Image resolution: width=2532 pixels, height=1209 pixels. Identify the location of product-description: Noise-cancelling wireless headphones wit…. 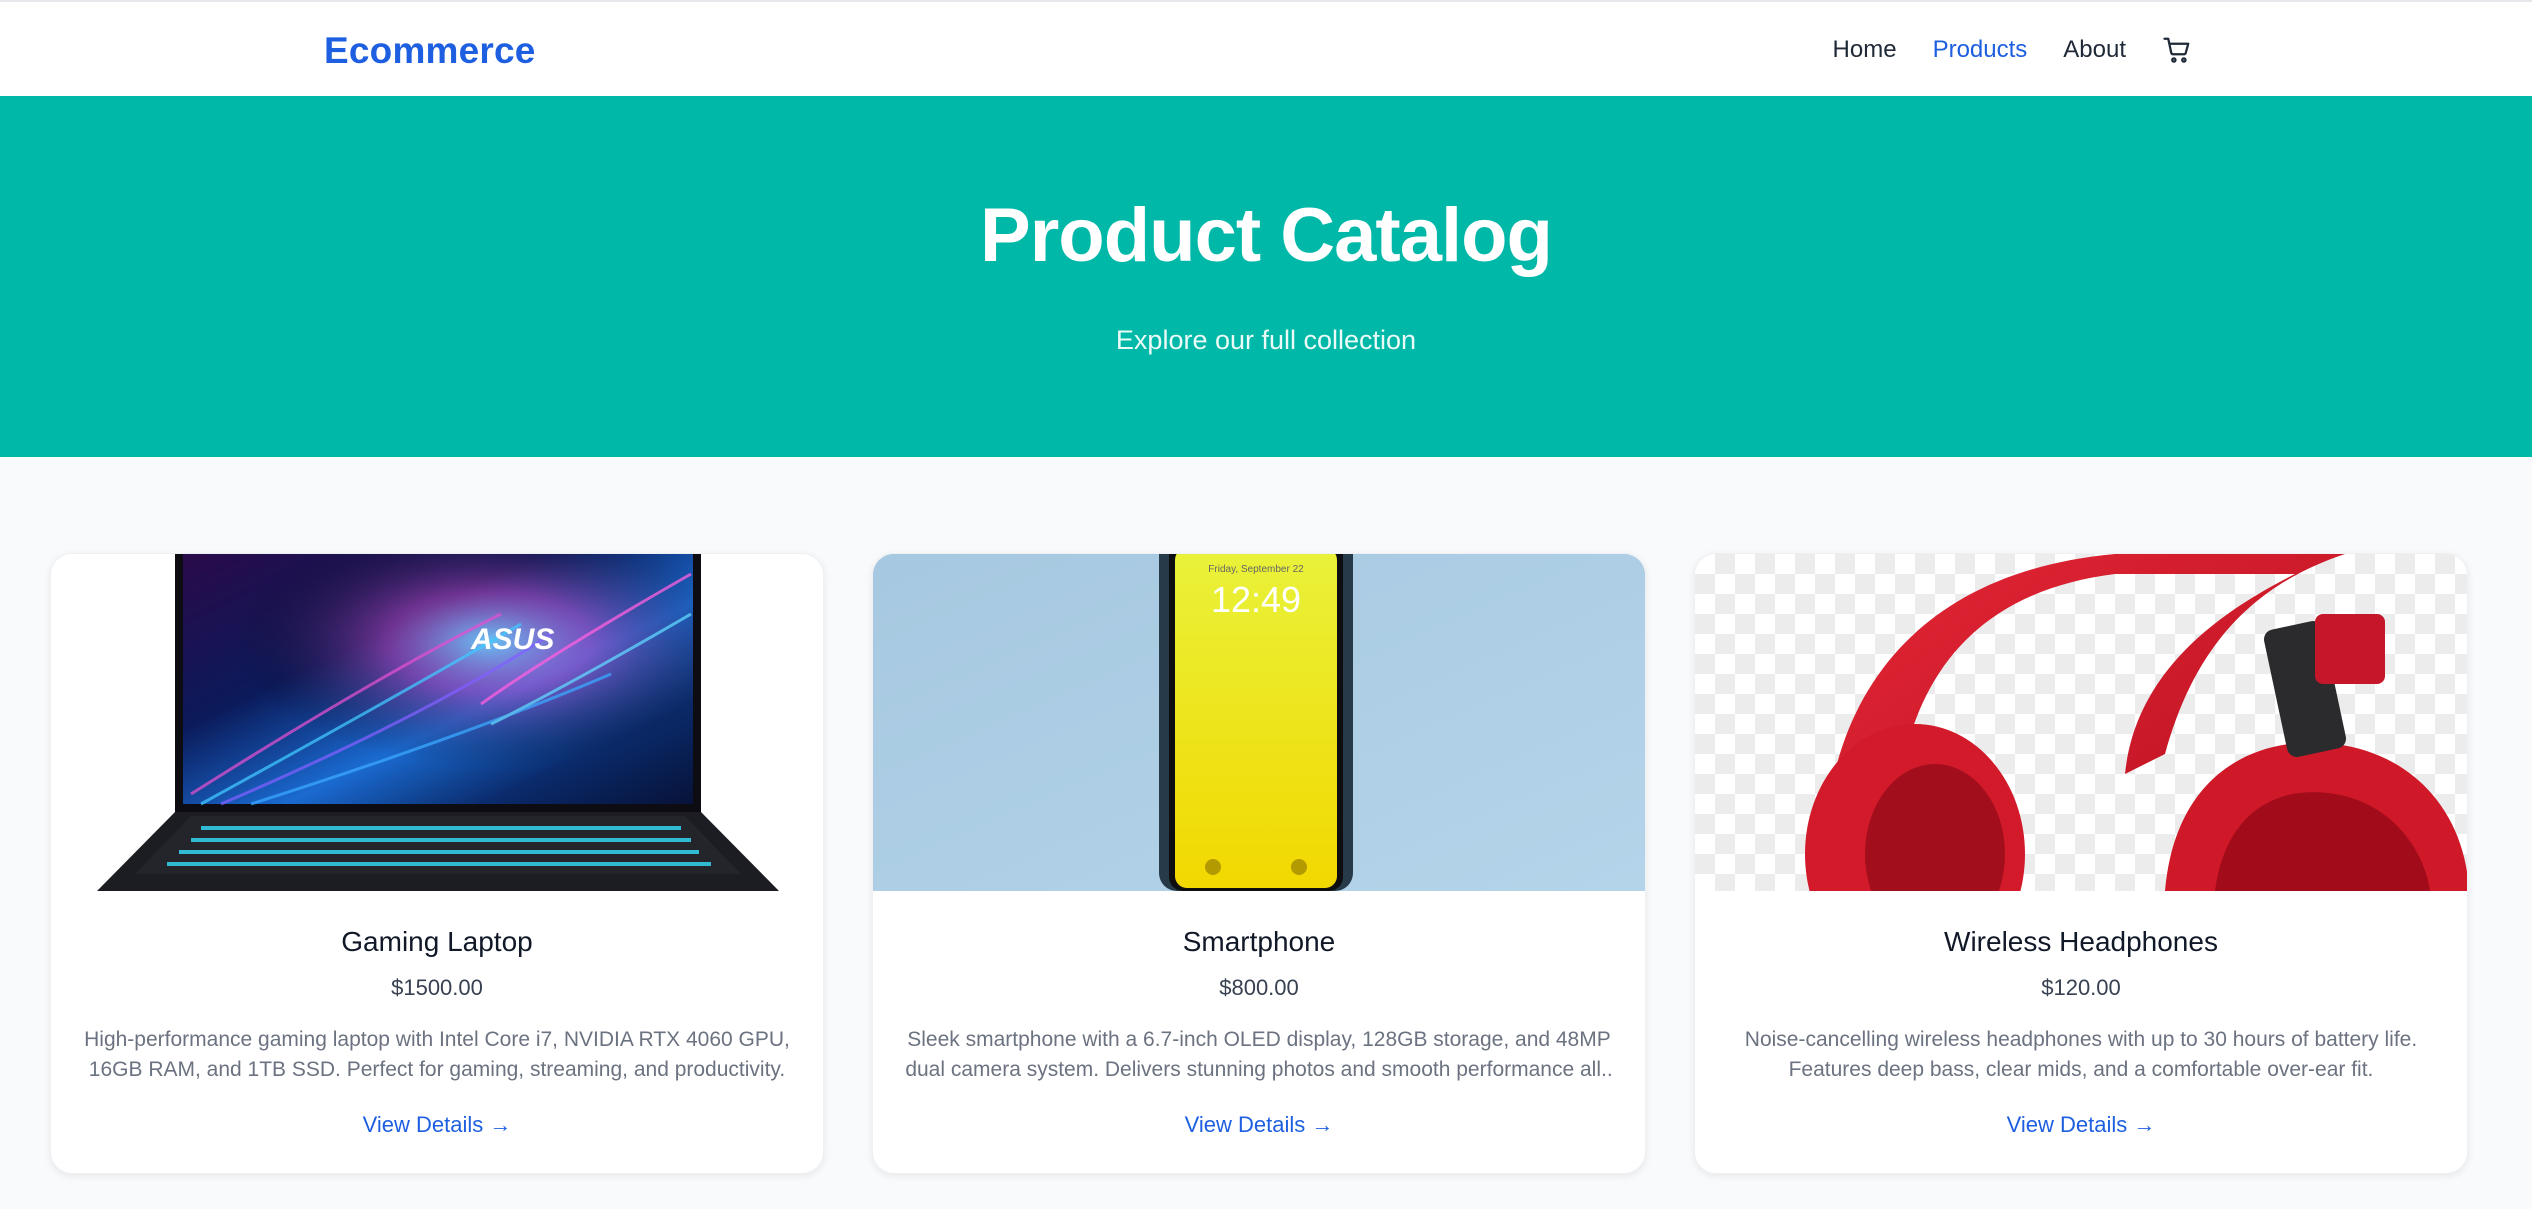
(2081, 1054).